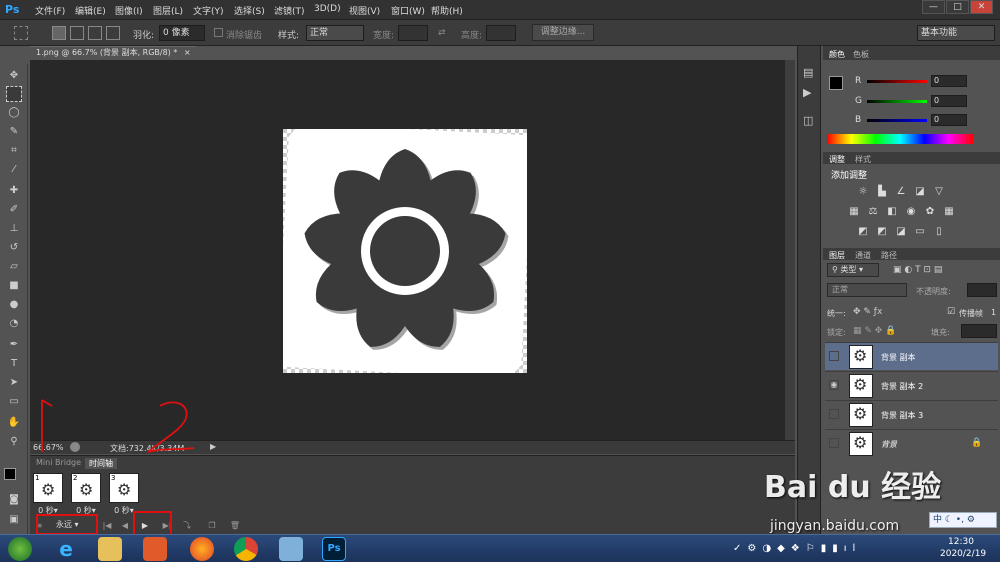 The width and height of the screenshot is (1000, 562). Describe the element at coordinates (14, 229) in the screenshot. I see `clone-stamp-tool-icon: ⊥` at that location.